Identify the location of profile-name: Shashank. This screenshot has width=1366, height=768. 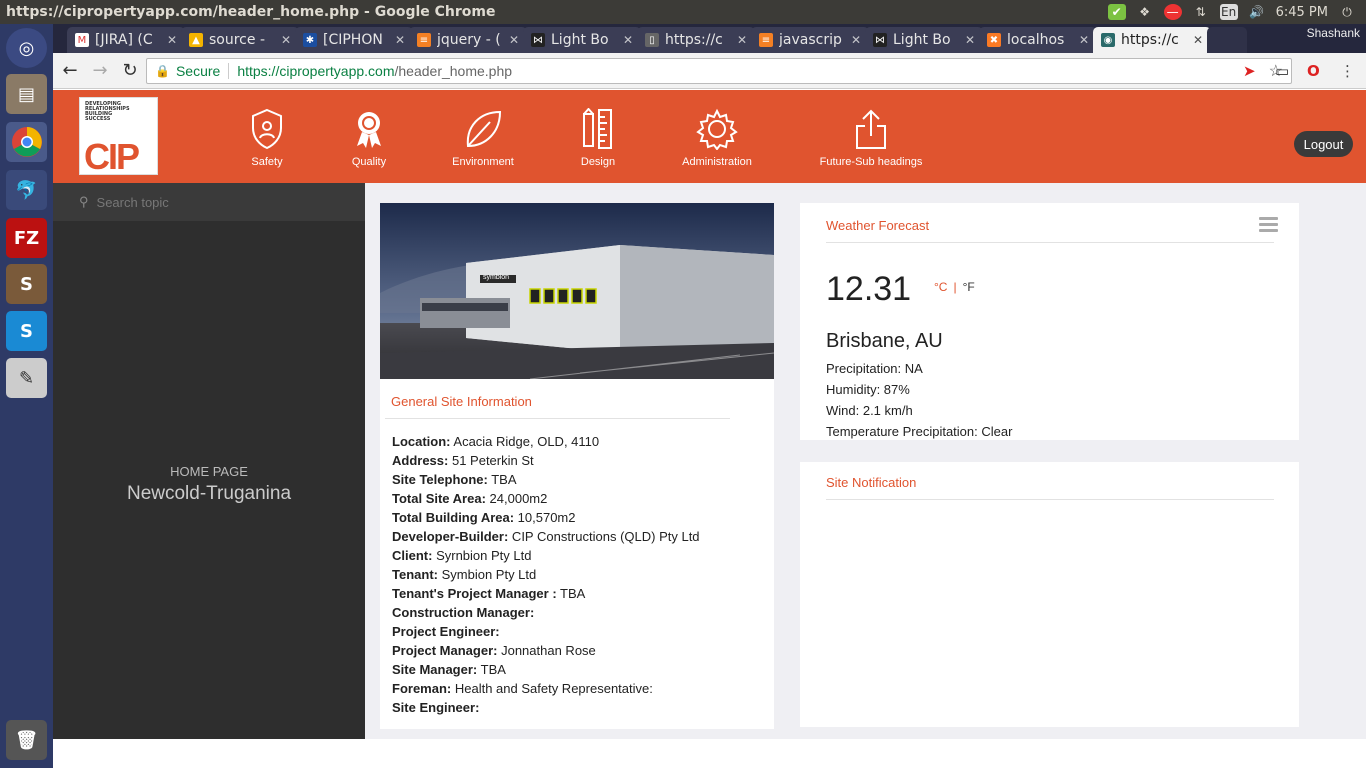
(1333, 33).